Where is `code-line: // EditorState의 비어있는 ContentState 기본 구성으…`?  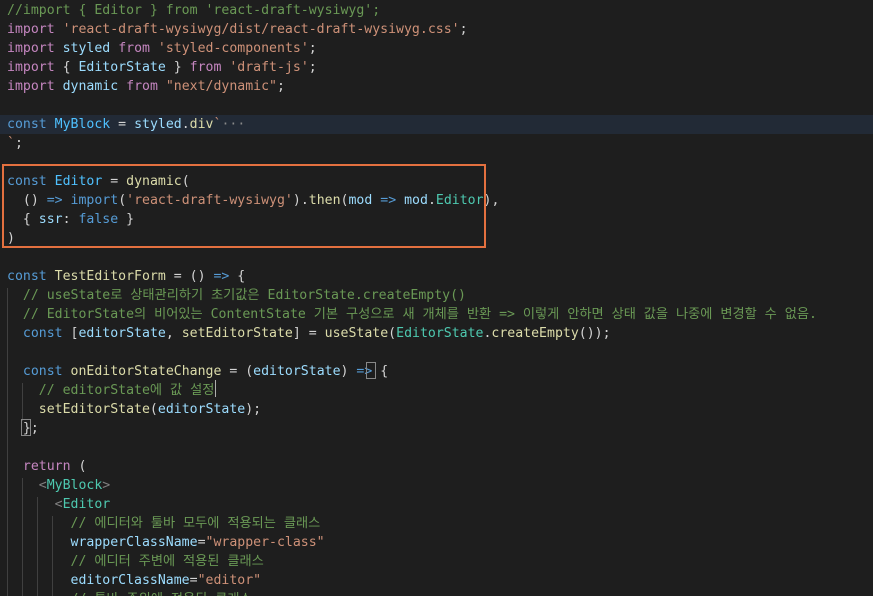 code-line: // EditorState의 비어있는 ContentState 기본 구성으… is located at coordinates (408, 314).